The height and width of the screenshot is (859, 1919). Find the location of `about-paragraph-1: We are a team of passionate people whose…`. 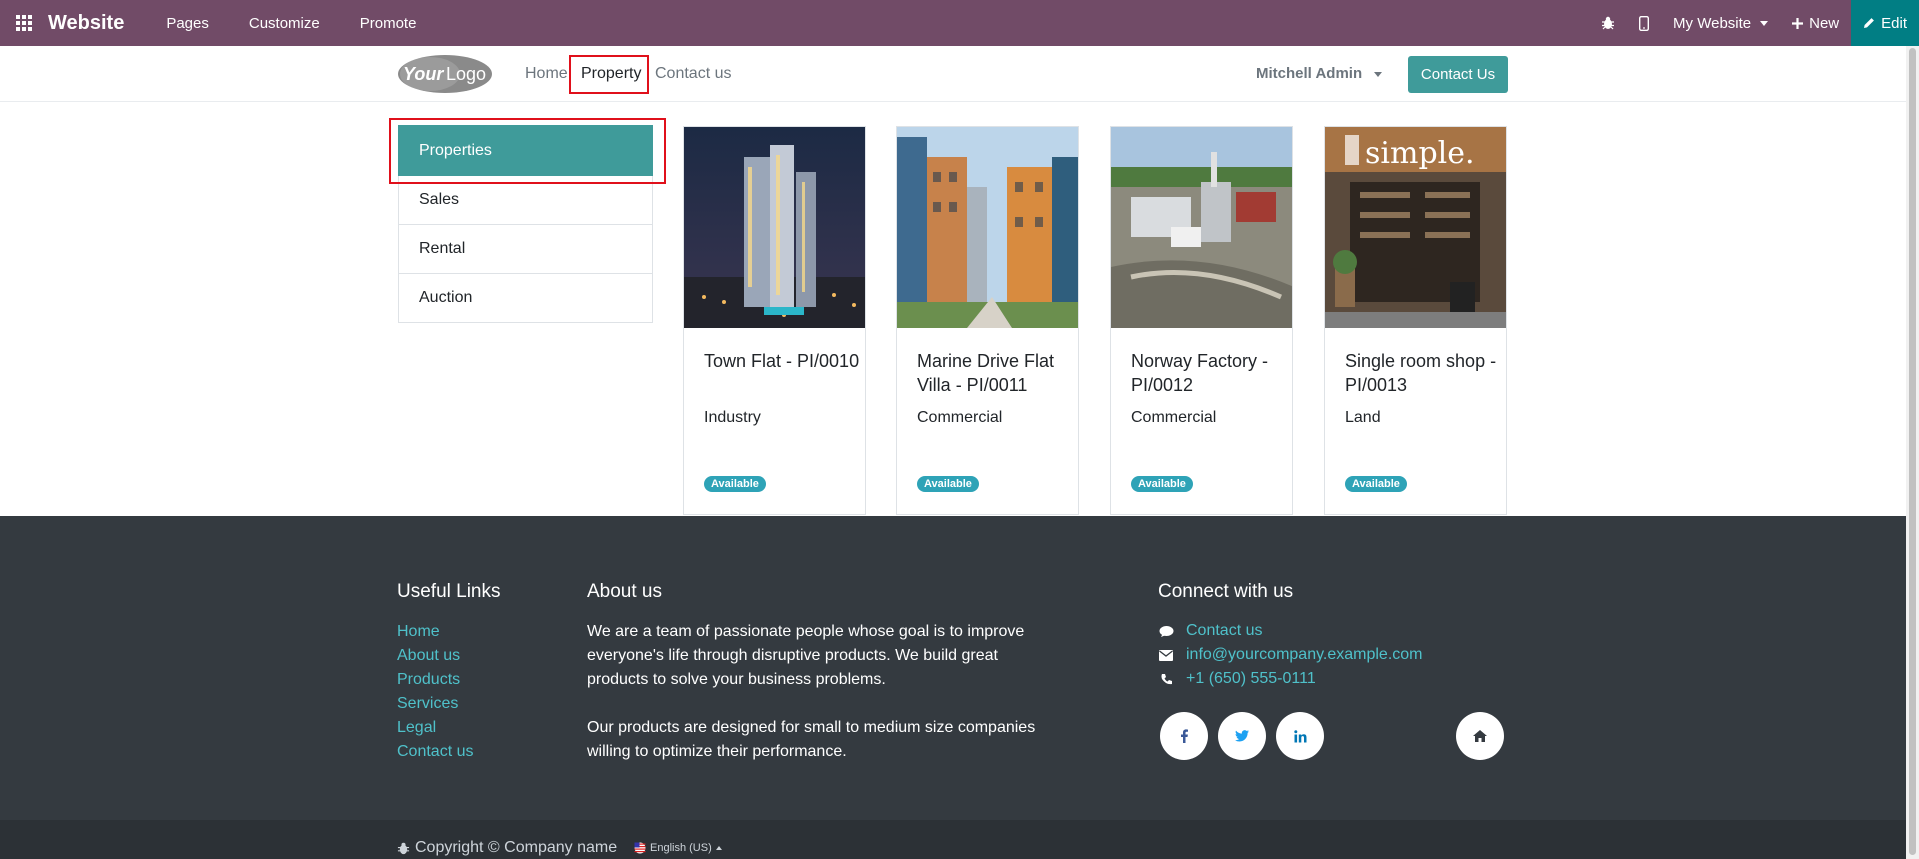

about-paragraph-1: We are a team of passionate people whose… is located at coordinates (806, 655).